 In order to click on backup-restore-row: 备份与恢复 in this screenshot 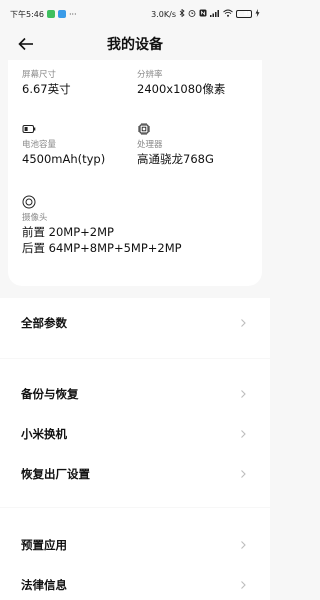, I will do `click(135, 394)`.